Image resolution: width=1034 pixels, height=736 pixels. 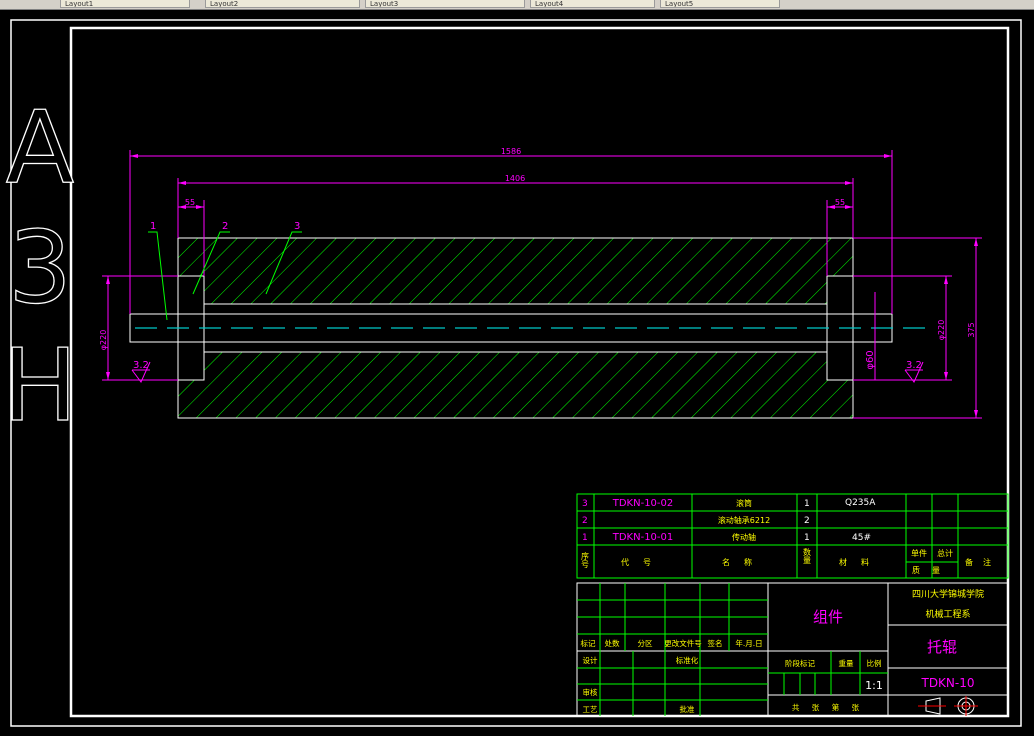 I want to click on parts-list-headers: 序号 代号 名称 数量 材料 单件 总计 质量 备注, so click(x=791, y=561).